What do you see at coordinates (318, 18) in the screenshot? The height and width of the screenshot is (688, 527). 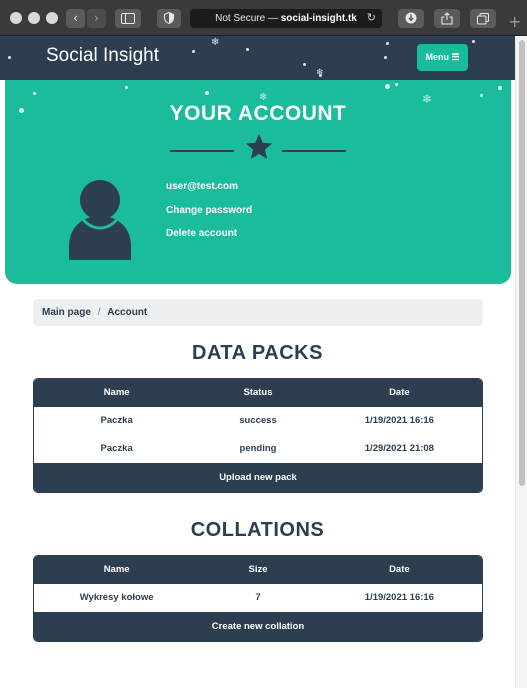 I see `url-host: social-insight.tk` at bounding box center [318, 18].